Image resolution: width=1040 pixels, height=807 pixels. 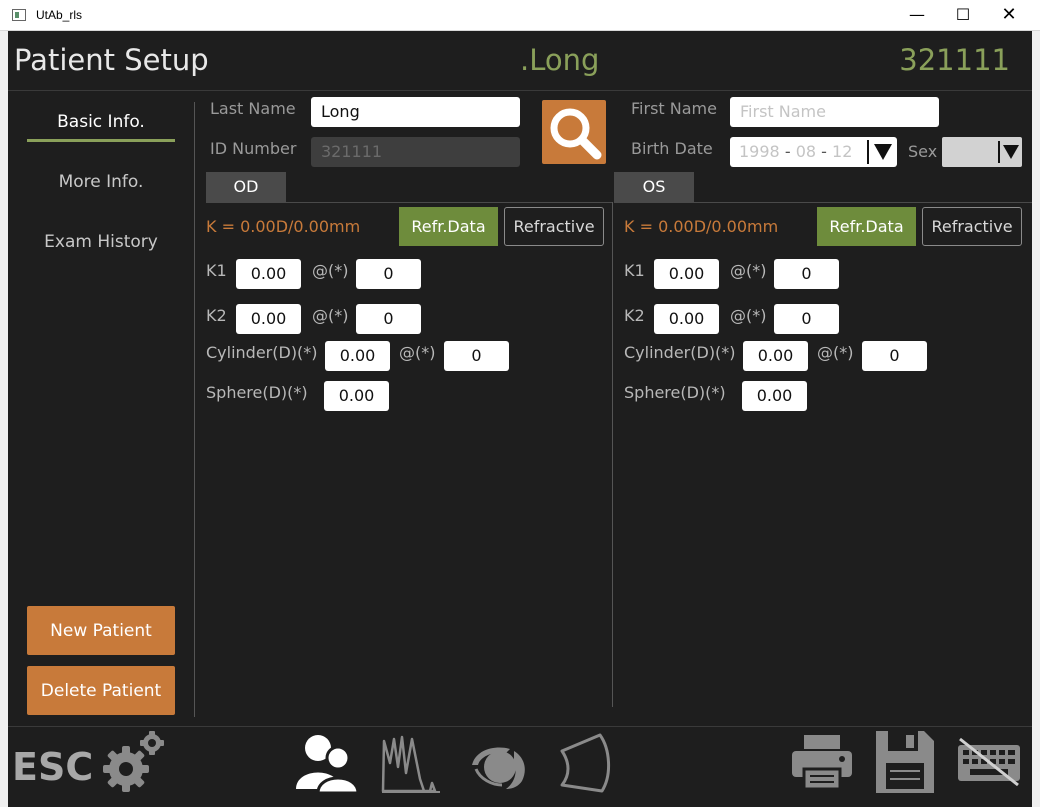 What do you see at coordinates (842, 151) in the screenshot?
I see `birth-day: 12` at bounding box center [842, 151].